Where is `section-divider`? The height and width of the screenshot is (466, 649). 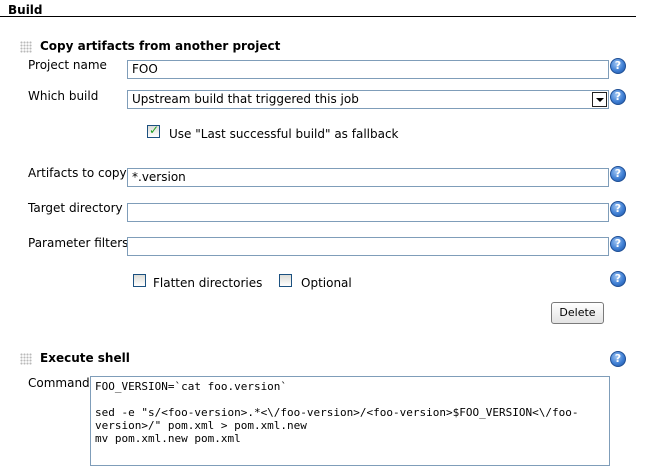 section-divider is located at coordinates (318, 16).